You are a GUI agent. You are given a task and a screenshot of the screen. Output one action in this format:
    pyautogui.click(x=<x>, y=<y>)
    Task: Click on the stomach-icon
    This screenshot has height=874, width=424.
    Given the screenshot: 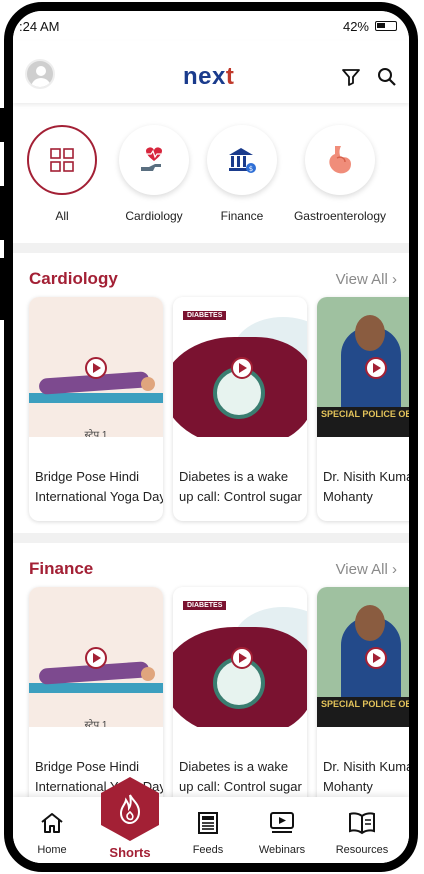 What is the action you would take?
    pyautogui.click(x=340, y=160)
    